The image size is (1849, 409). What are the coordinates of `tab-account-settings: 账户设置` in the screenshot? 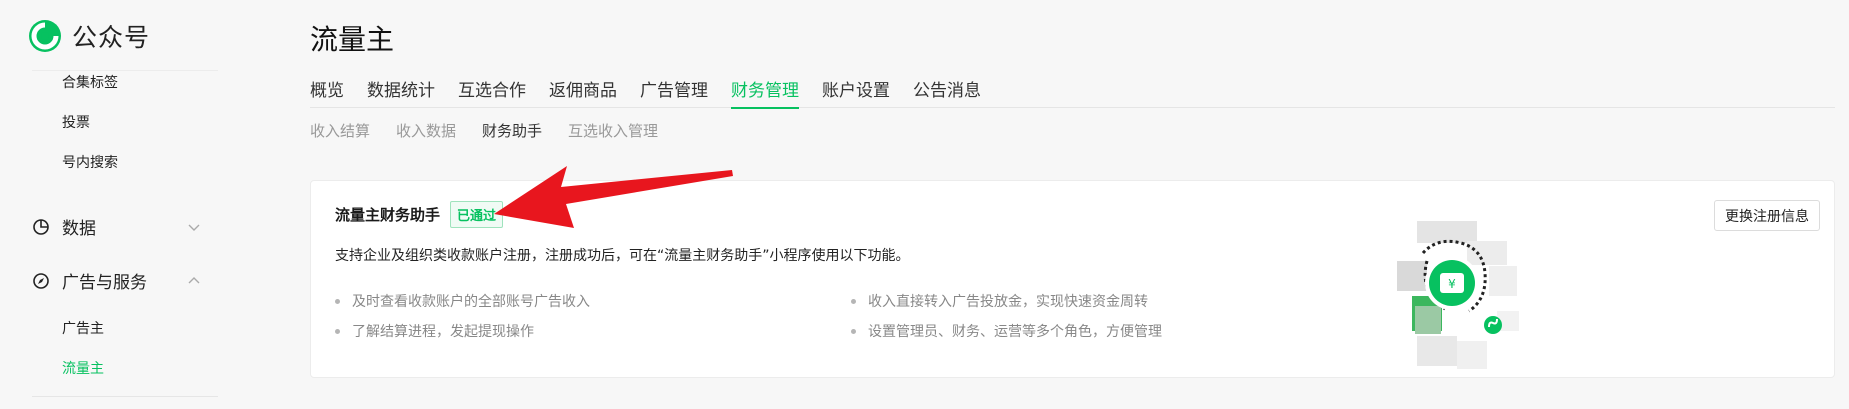 It's located at (856, 92).